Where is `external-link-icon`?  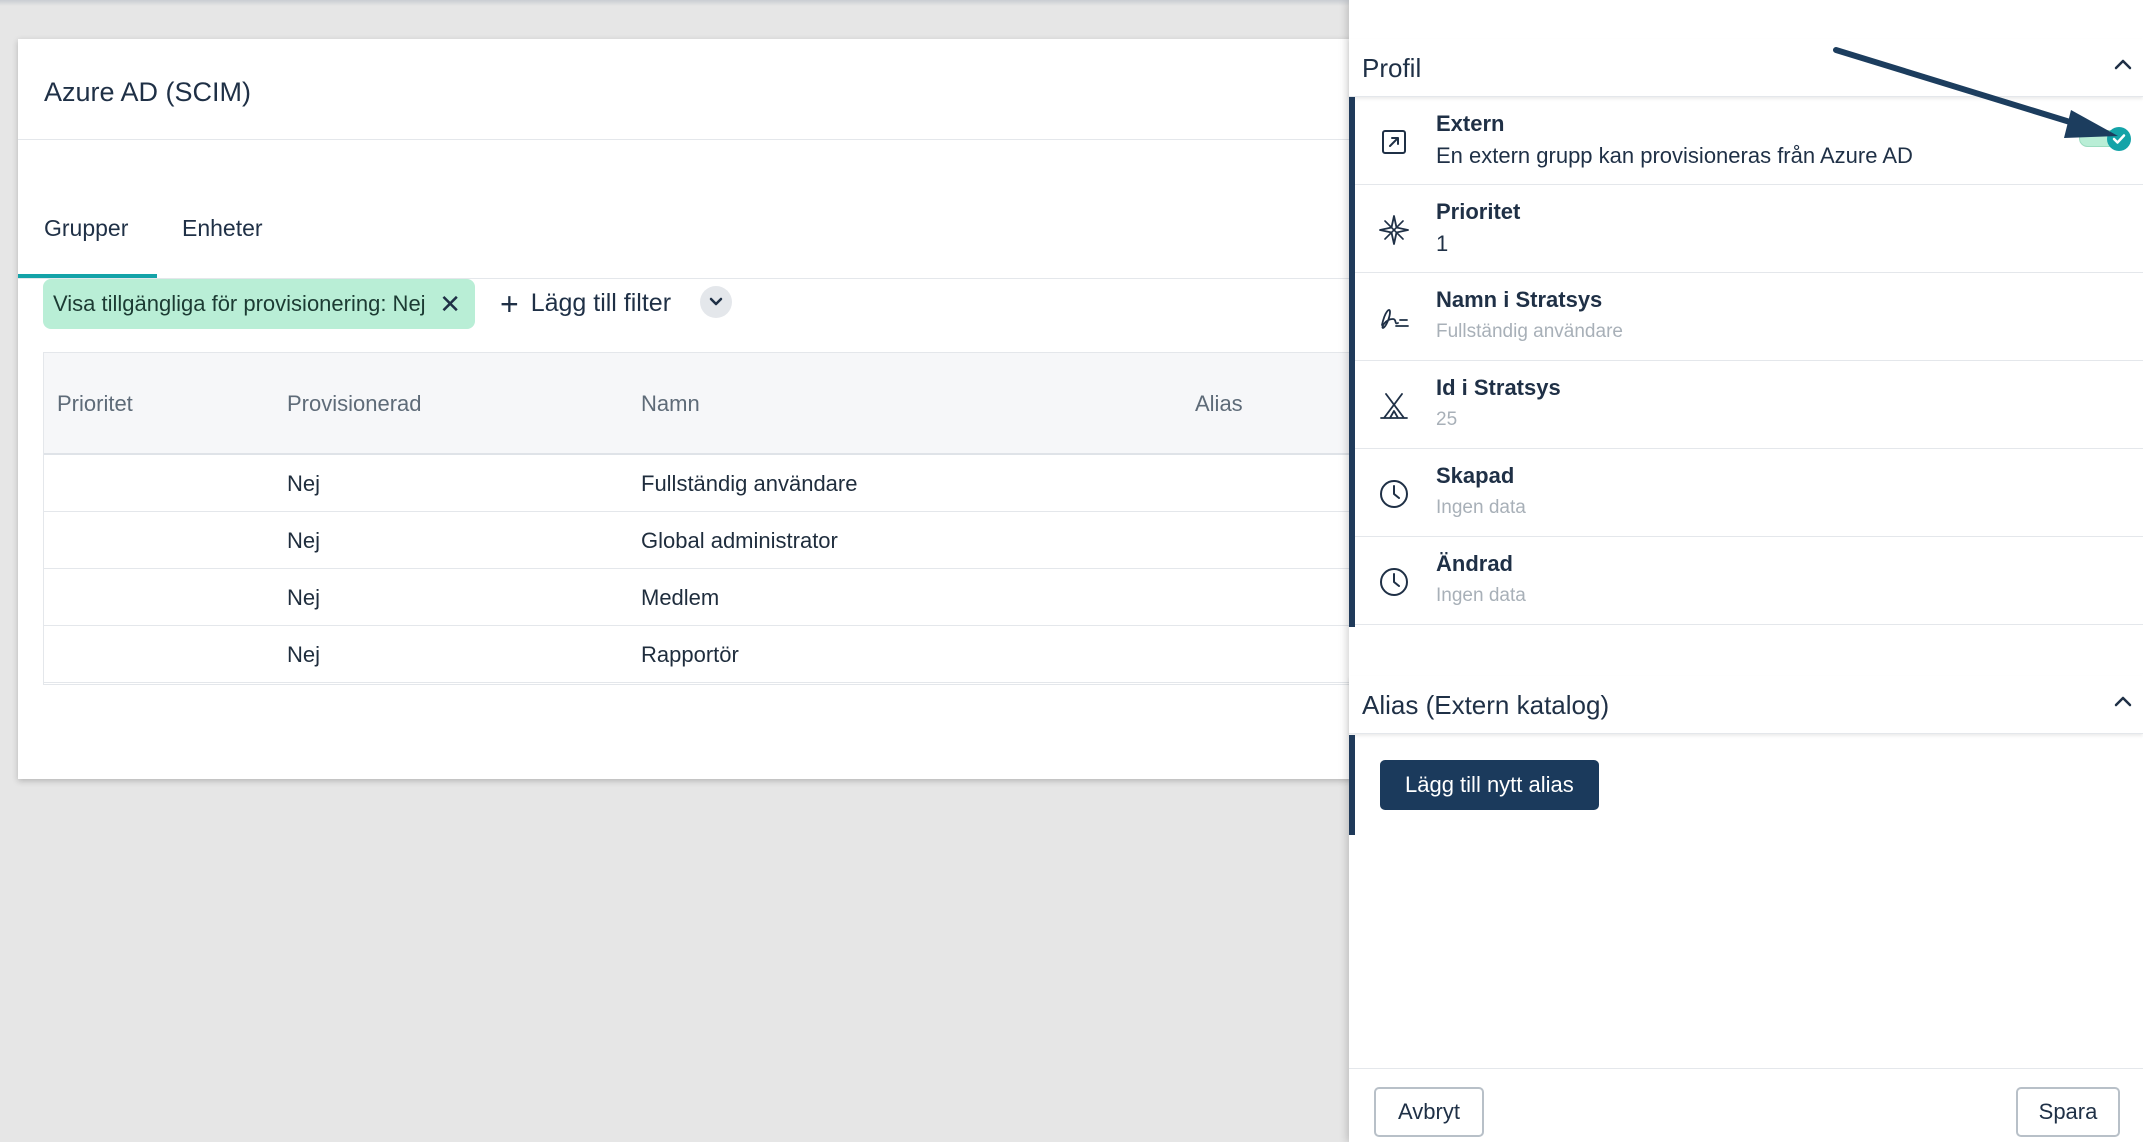 external-link-icon is located at coordinates (1394, 142).